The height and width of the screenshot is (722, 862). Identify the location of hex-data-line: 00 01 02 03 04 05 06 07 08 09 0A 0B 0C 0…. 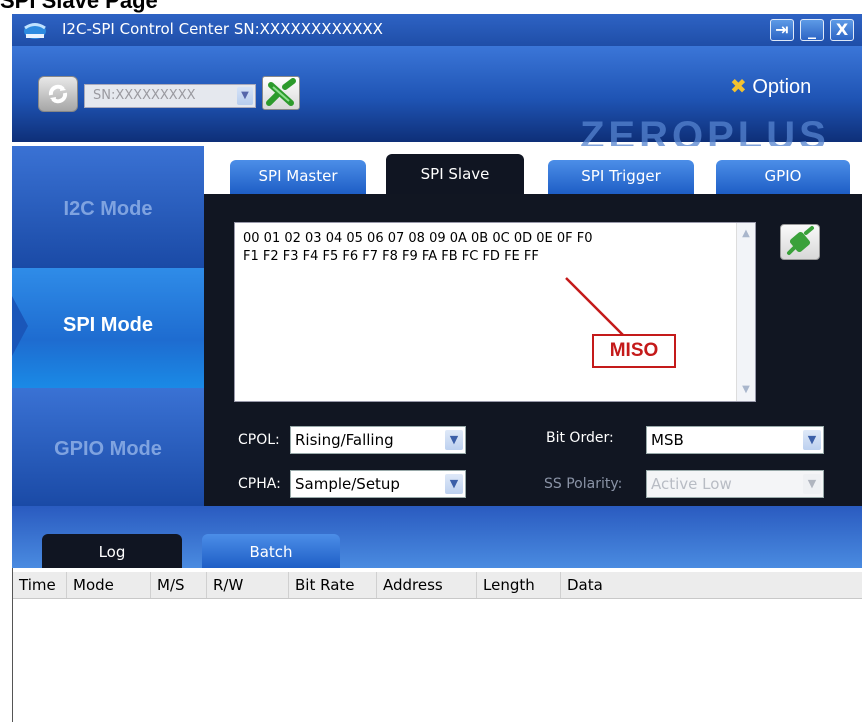
(418, 238).